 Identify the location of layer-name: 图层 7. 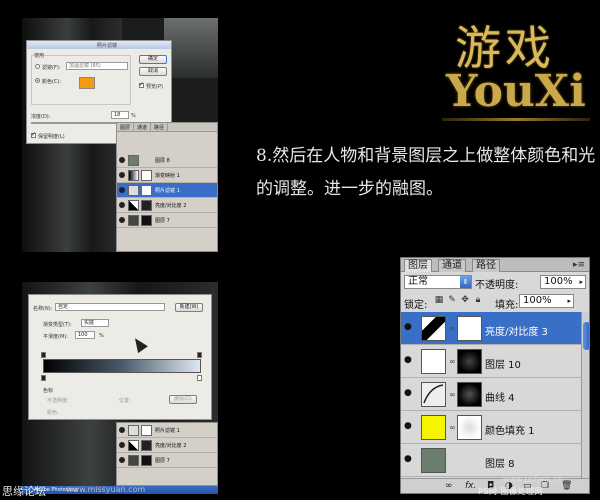
(162, 221).